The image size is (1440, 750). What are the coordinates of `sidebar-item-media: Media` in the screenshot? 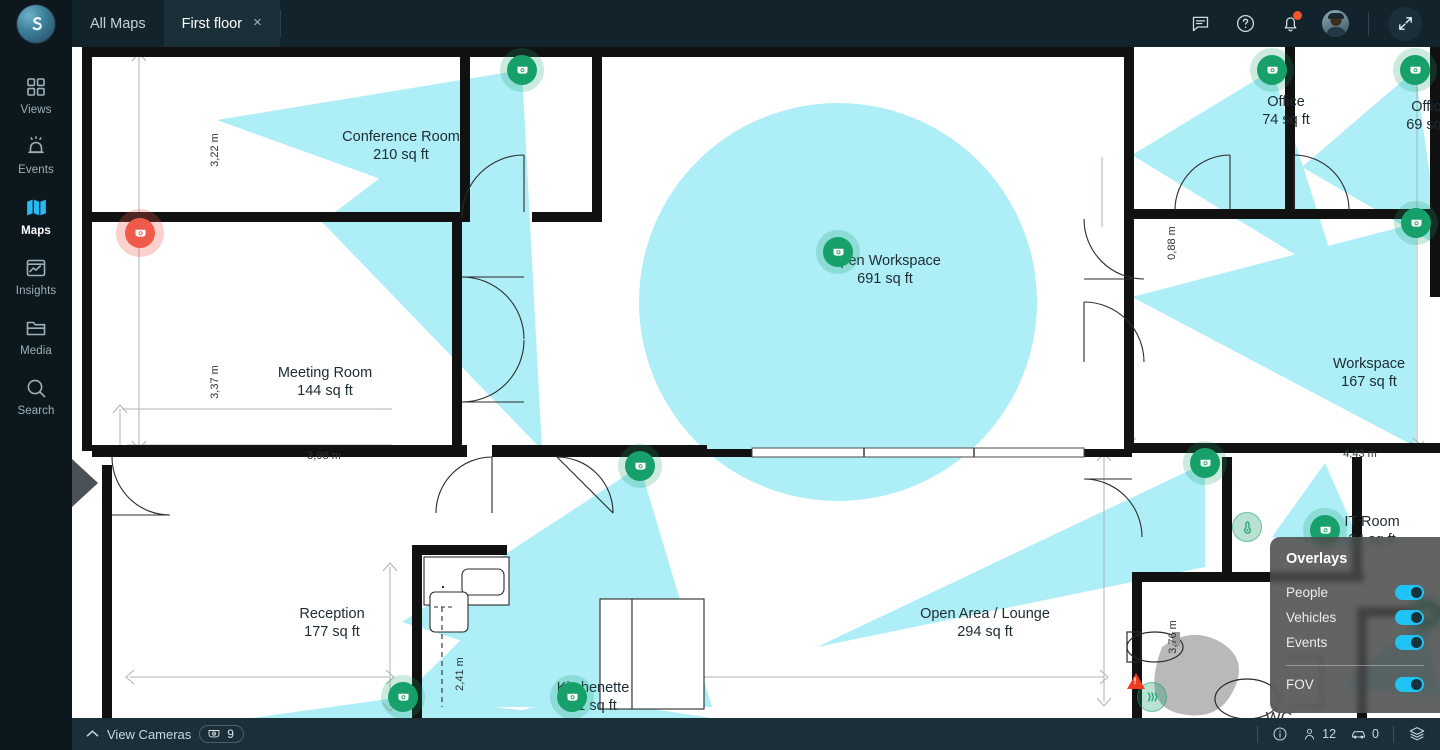 It's located at (36, 336).